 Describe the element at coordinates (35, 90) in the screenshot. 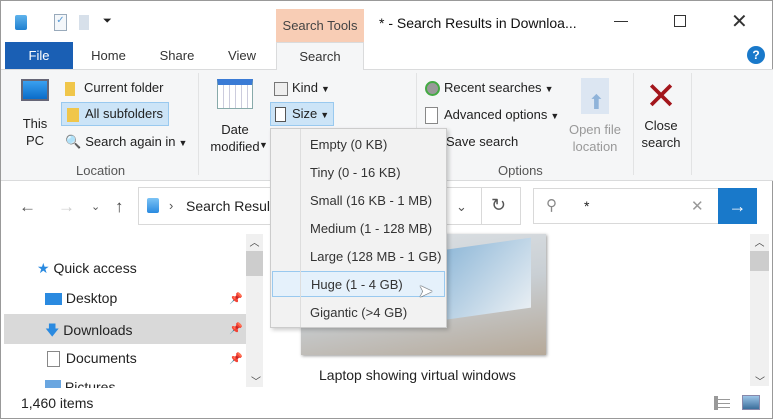

I see `computer-icon` at that location.